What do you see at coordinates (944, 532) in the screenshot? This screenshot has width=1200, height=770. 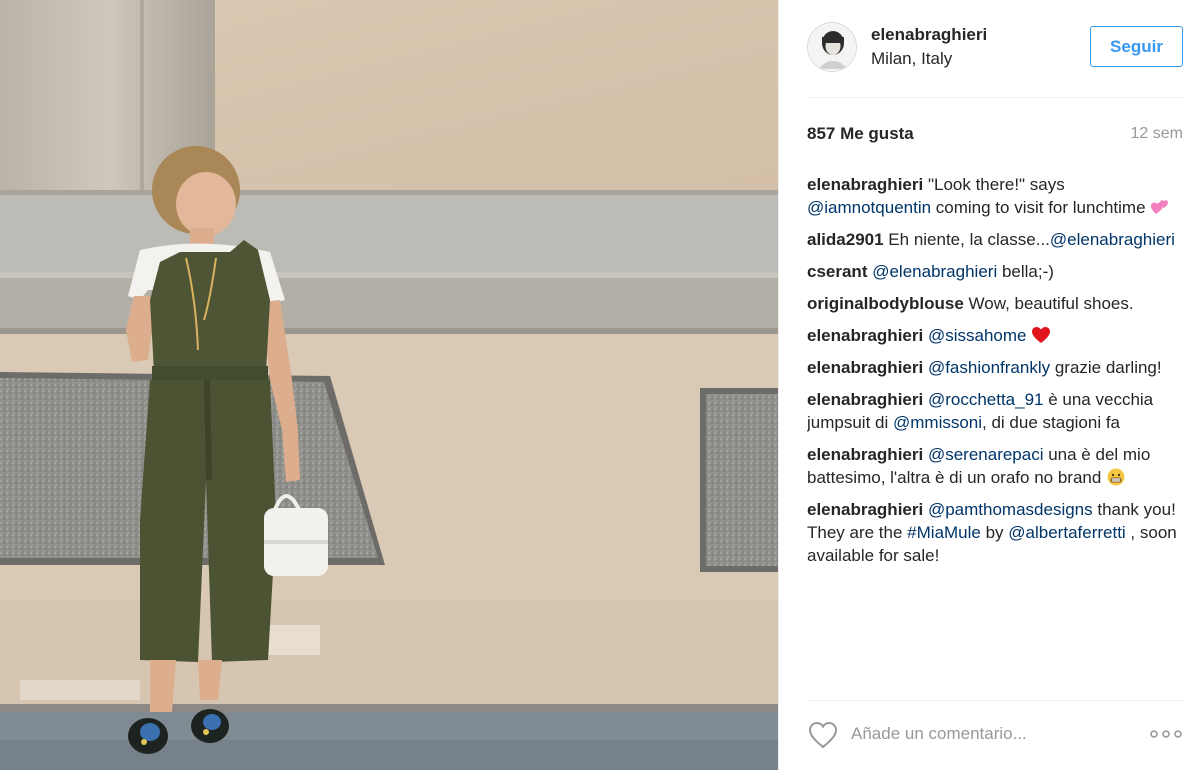 I see `mention-link: #MiaMule` at bounding box center [944, 532].